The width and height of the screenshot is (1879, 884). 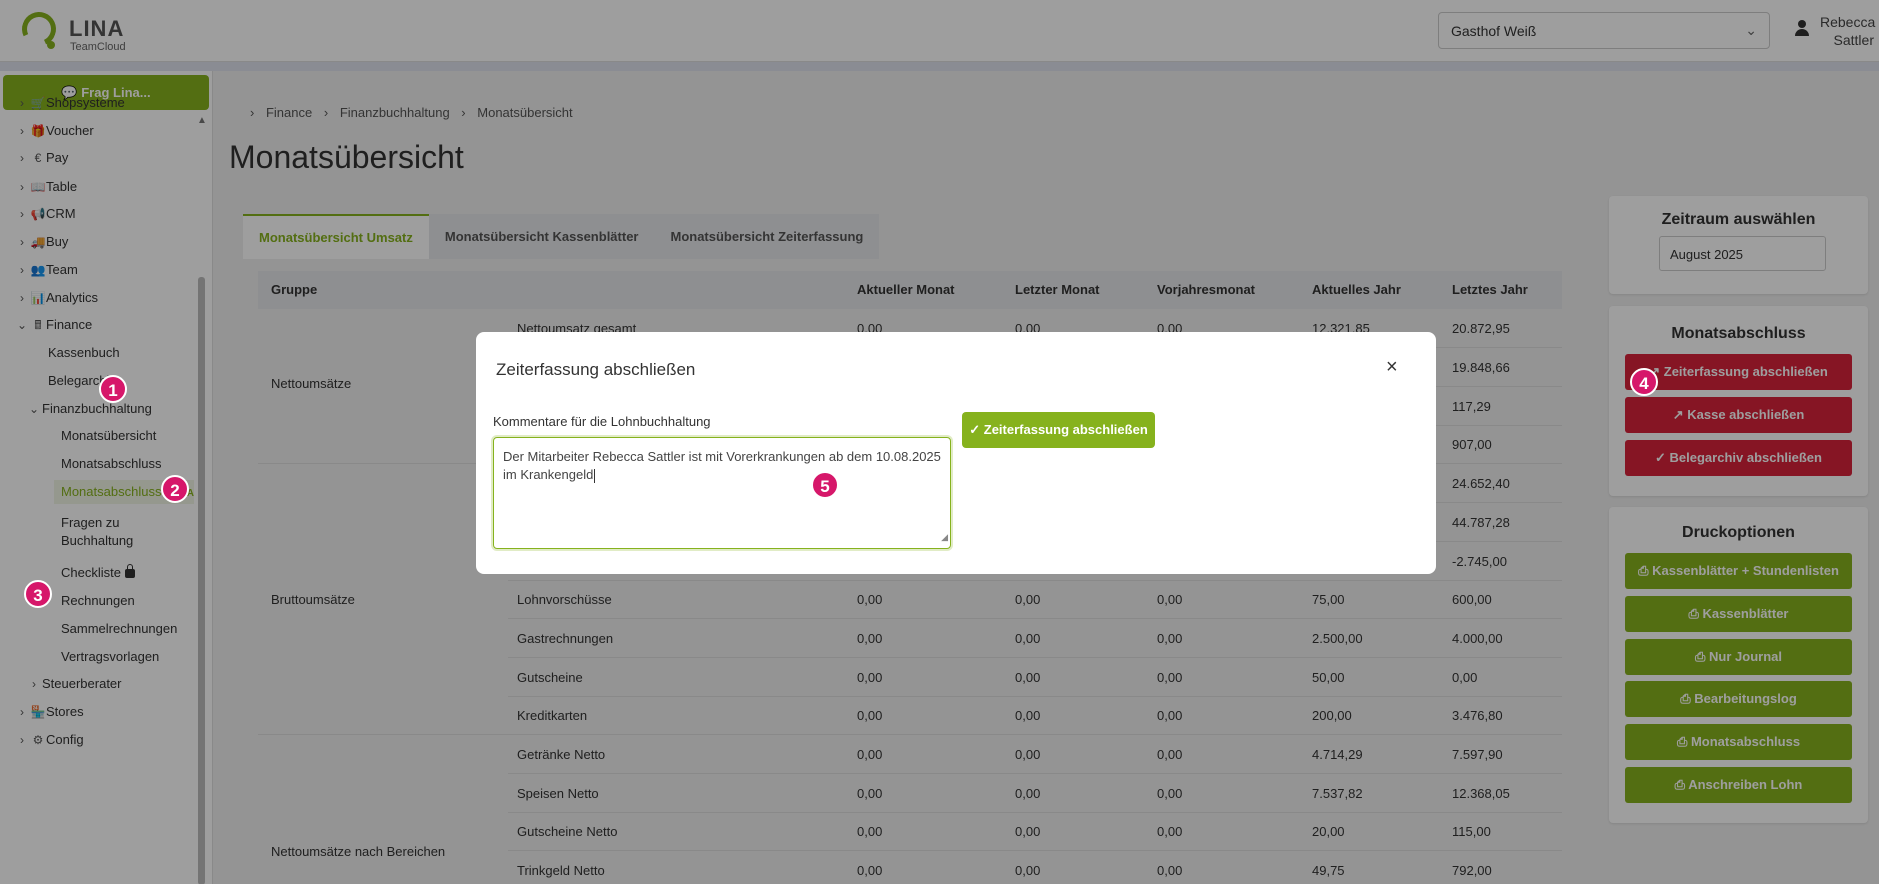 What do you see at coordinates (596, 369) in the screenshot?
I see `modal-title: Zeiterfassung abschließen` at bounding box center [596, 369].